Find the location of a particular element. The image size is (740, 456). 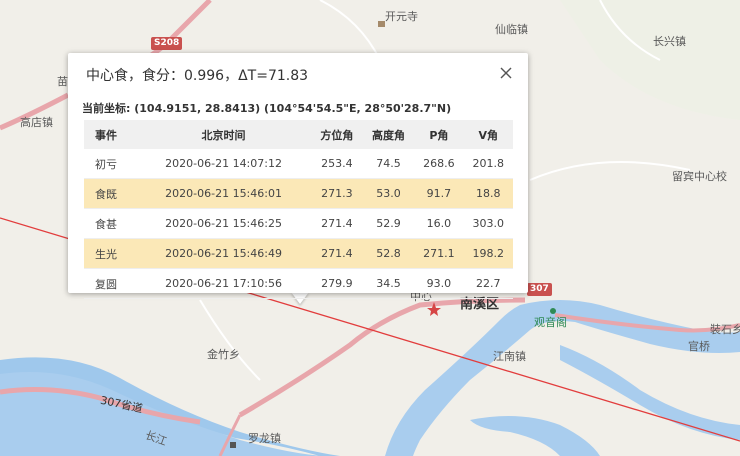

table-row: 食既 2020-06-21 15:46:01 271.3 53.0 91.7 18.8 is located at coordinates (298, 193).